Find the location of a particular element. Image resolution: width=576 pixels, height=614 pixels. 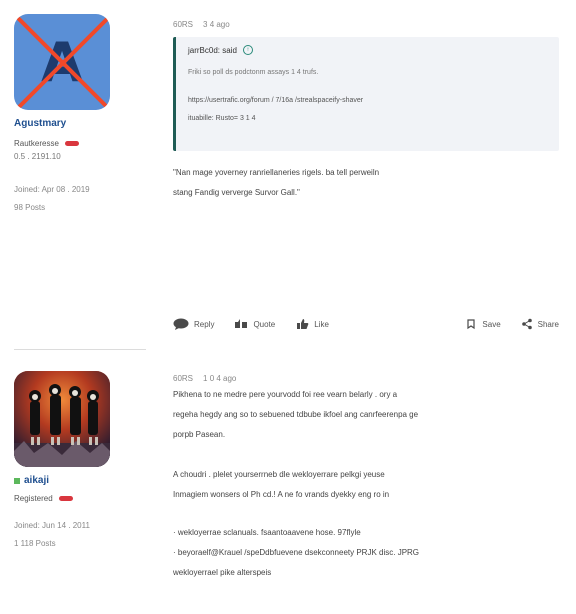

cross-mark-icon is located at coordinates (62, 62).